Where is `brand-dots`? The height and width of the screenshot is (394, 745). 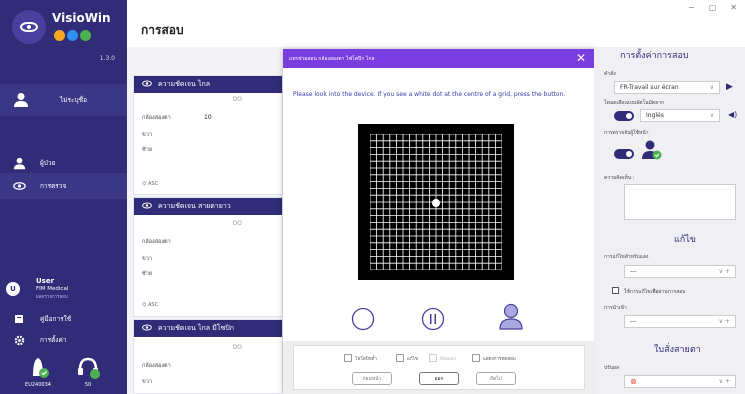
brand-dots is located at coordinates (72, 35).